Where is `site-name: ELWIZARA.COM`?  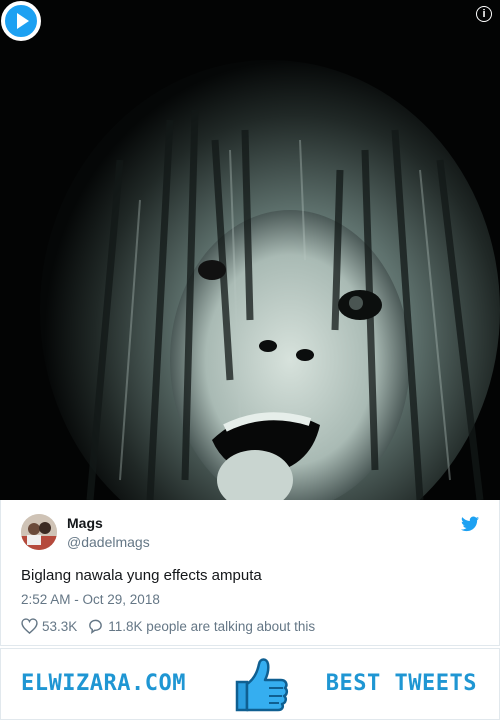 site-name: ELWIZARA.COM is located at coordinates (103, 683).